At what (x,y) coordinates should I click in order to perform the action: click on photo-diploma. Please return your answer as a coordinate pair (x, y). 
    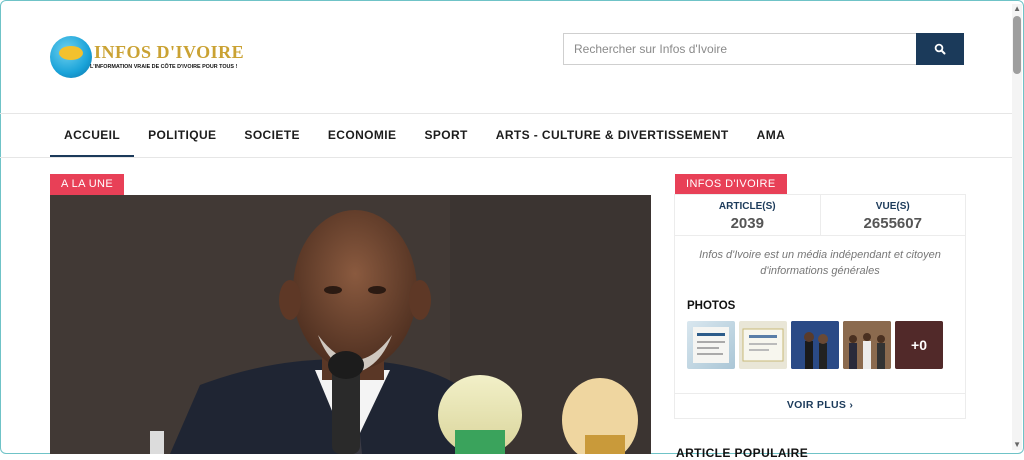
    Looking at the image, I should click on (711, 345).